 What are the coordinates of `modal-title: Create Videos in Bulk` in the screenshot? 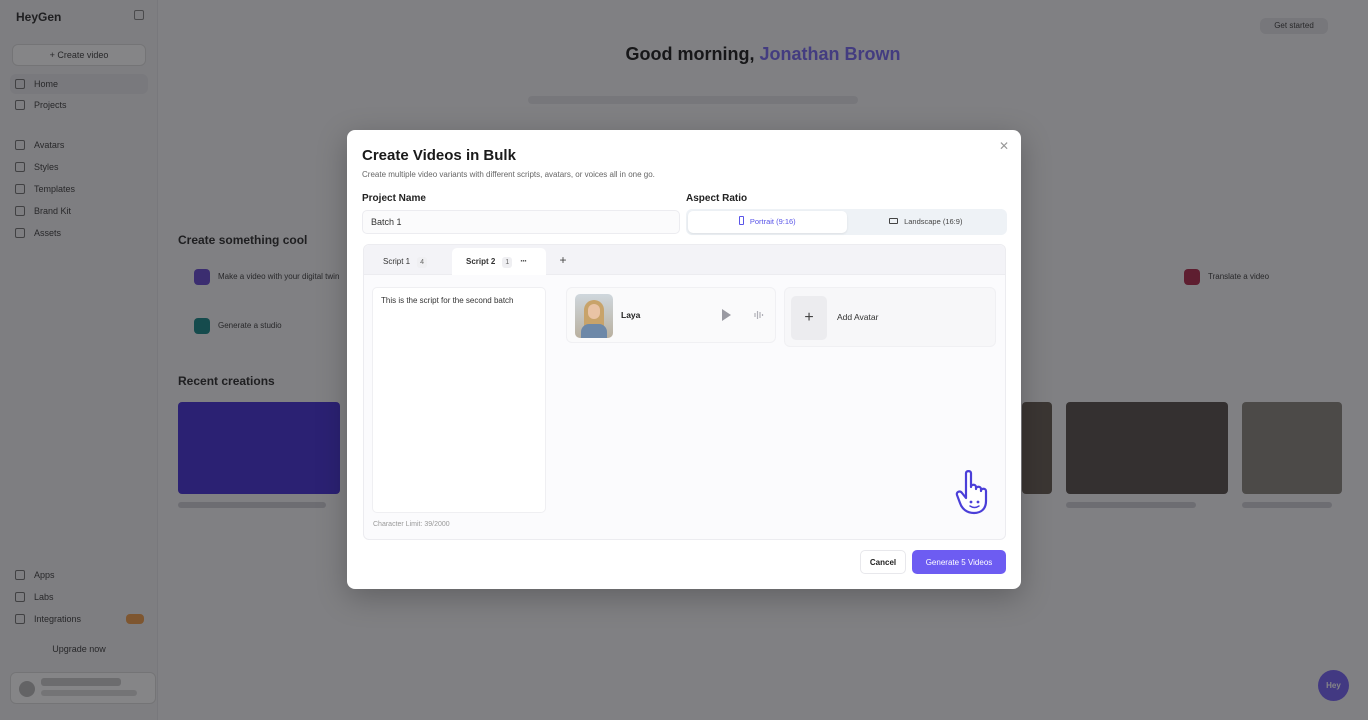 It's located at (439, 155).